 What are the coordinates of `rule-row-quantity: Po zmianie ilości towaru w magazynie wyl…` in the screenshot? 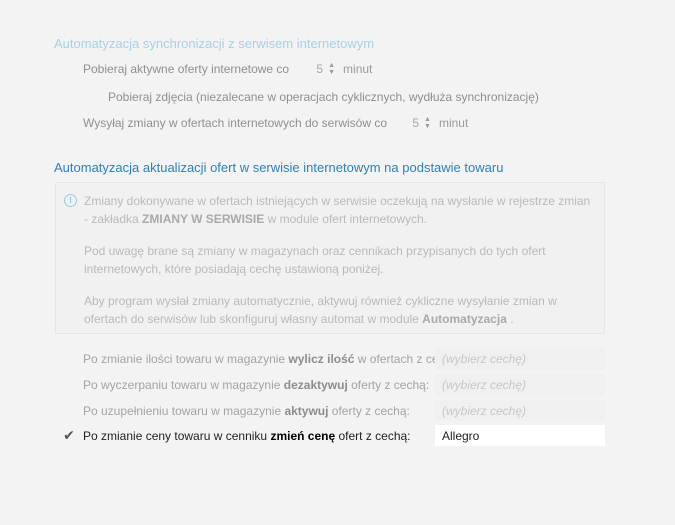 It's located at (330, 358).